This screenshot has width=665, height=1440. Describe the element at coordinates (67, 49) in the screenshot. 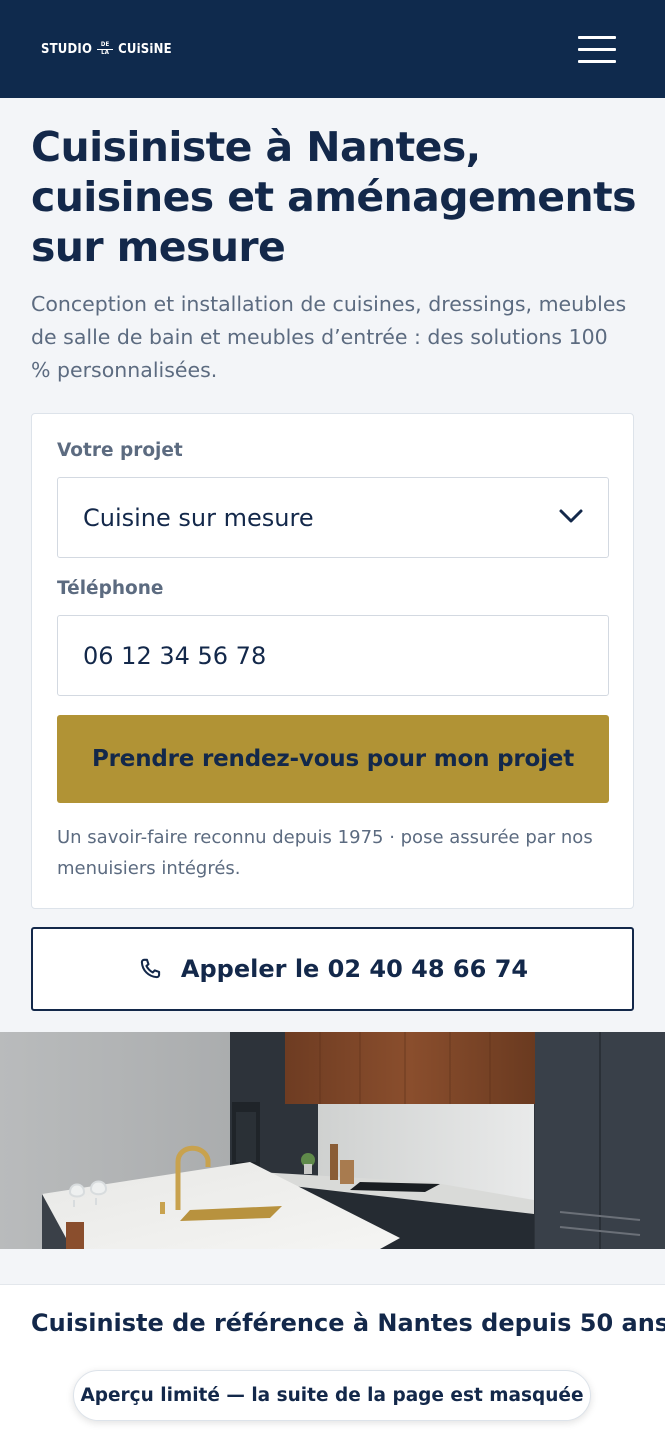

I see `logo-word-studio: STUDIO` at that location.